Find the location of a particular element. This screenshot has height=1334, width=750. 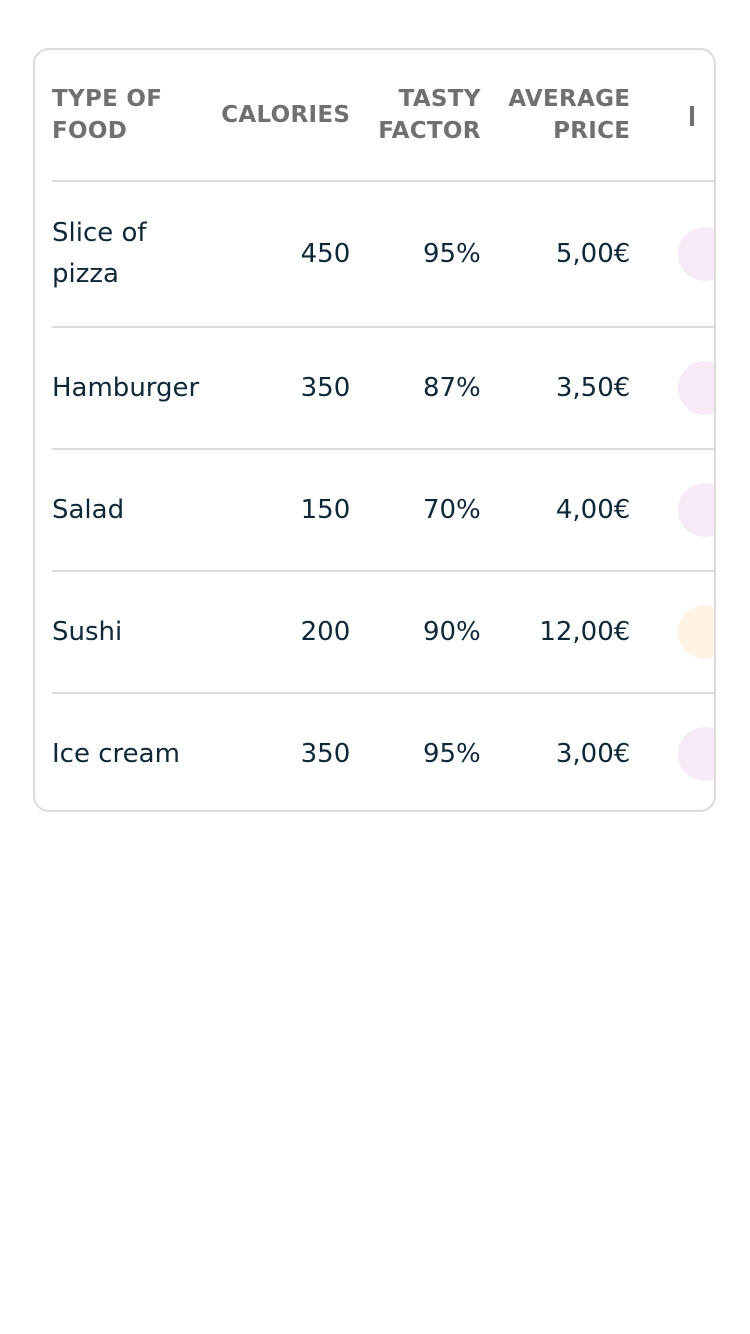

cell-calories: 150 is located at coordinates (276, 510).